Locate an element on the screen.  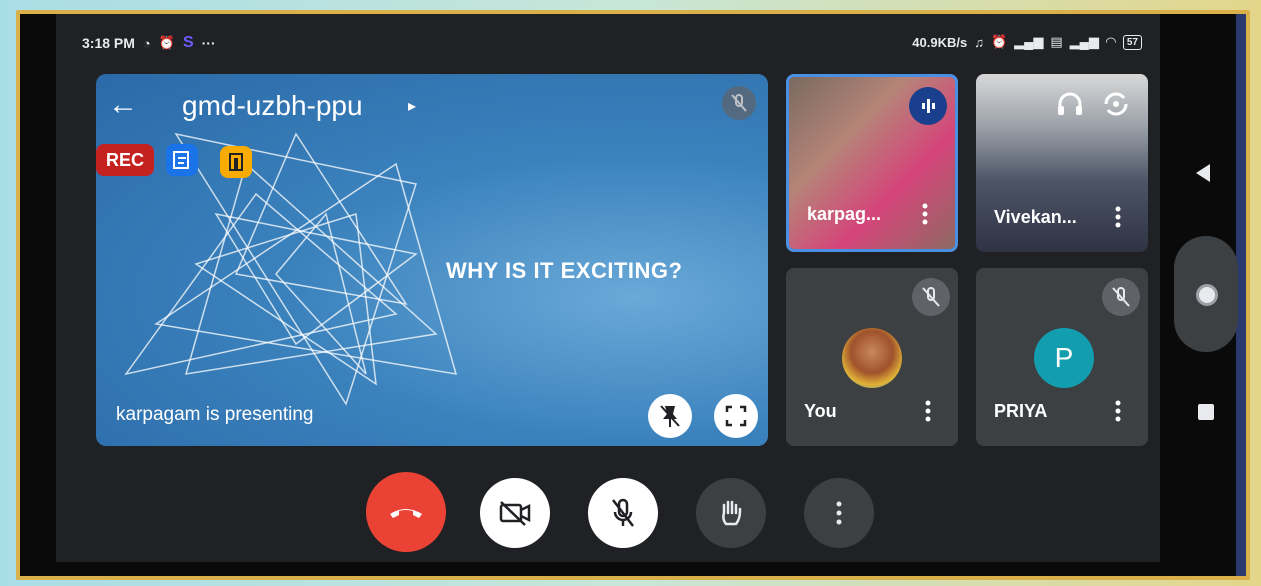
participant-tile-you: You is located at coordinates (872, 357).